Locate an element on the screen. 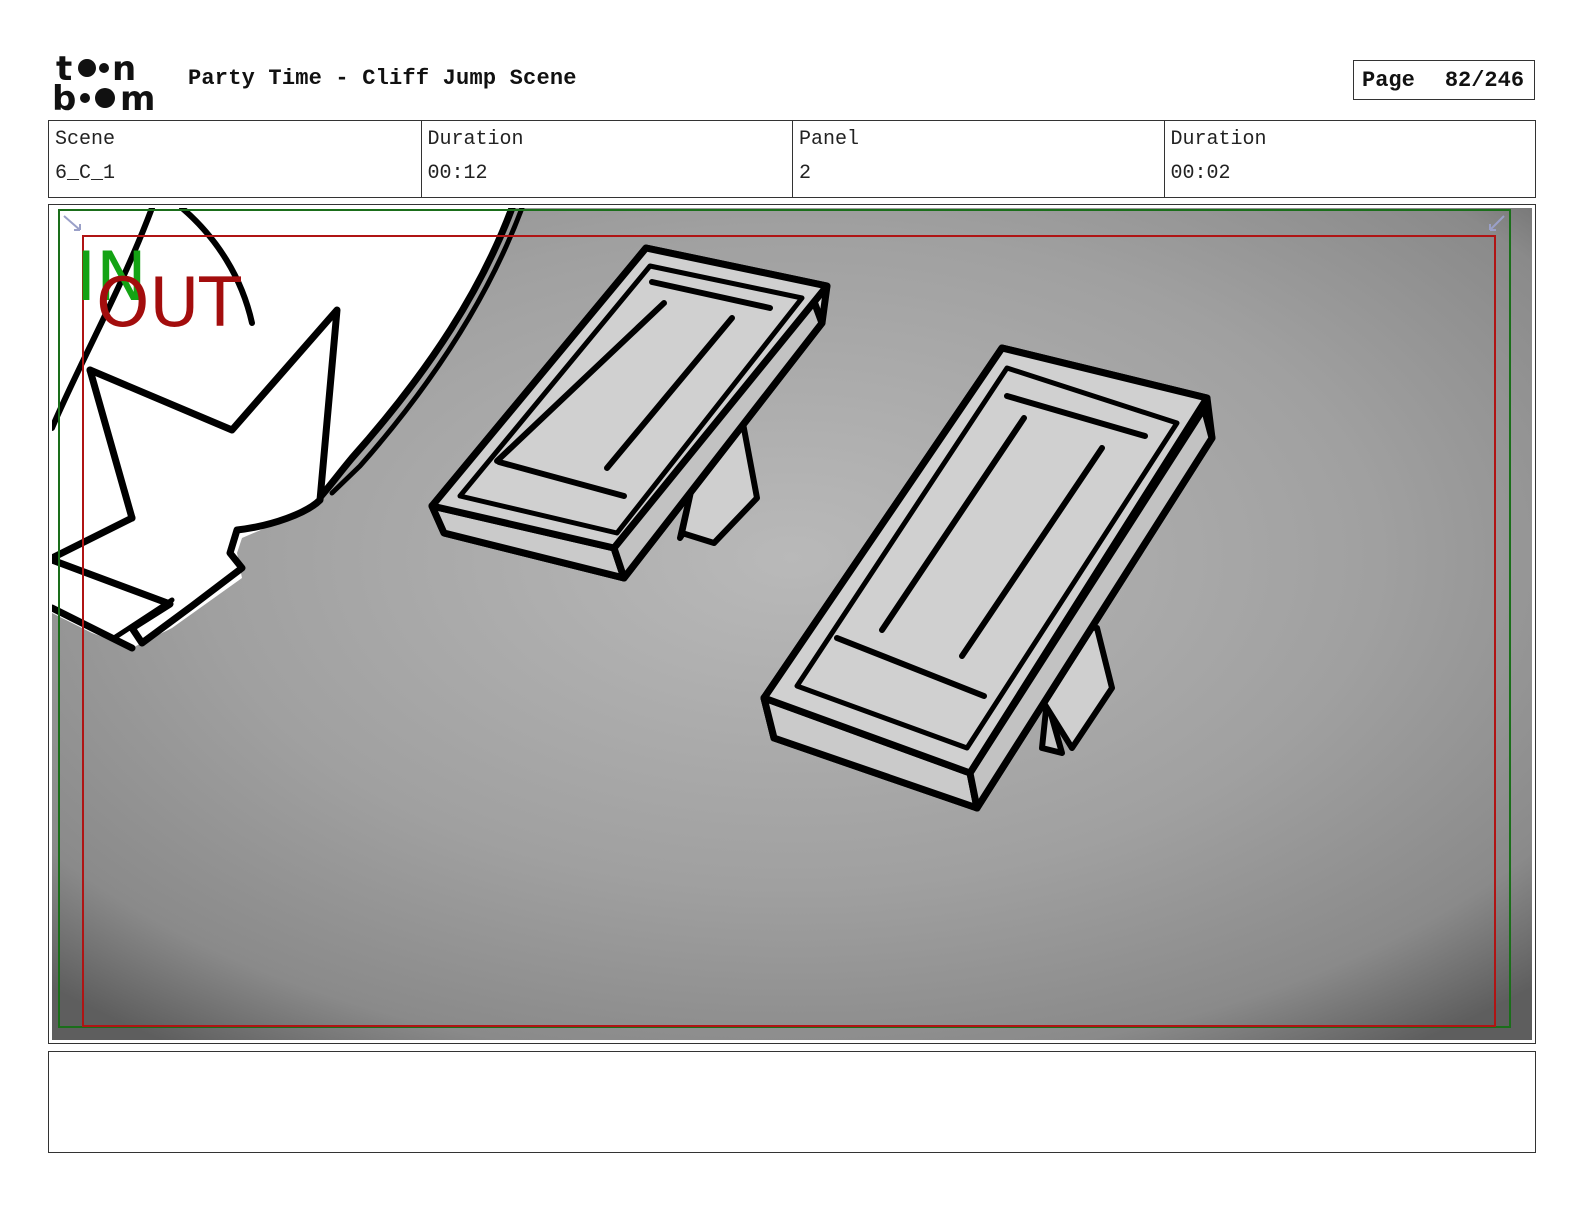  page-label: Page is located at coordinates (1388, 80).